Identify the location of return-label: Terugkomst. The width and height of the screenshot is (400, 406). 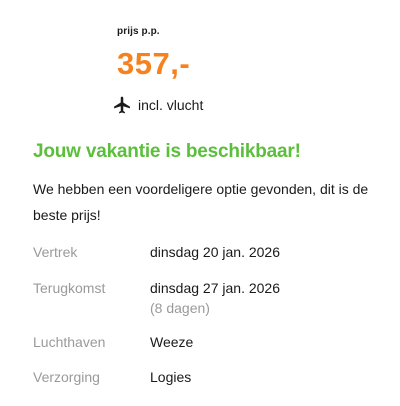
(69, 288).